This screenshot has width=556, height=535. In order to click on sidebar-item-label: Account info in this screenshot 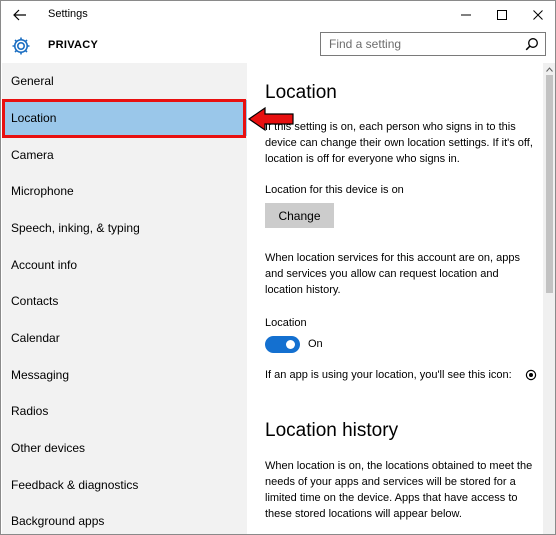, I will do `click(44, 265)`.